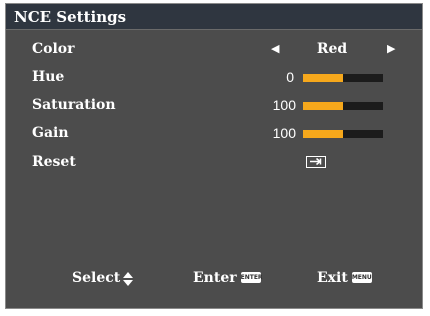 This screenshot has height=316, width=430. I want to click on menu-key-text: MENU, so click(361, 277).